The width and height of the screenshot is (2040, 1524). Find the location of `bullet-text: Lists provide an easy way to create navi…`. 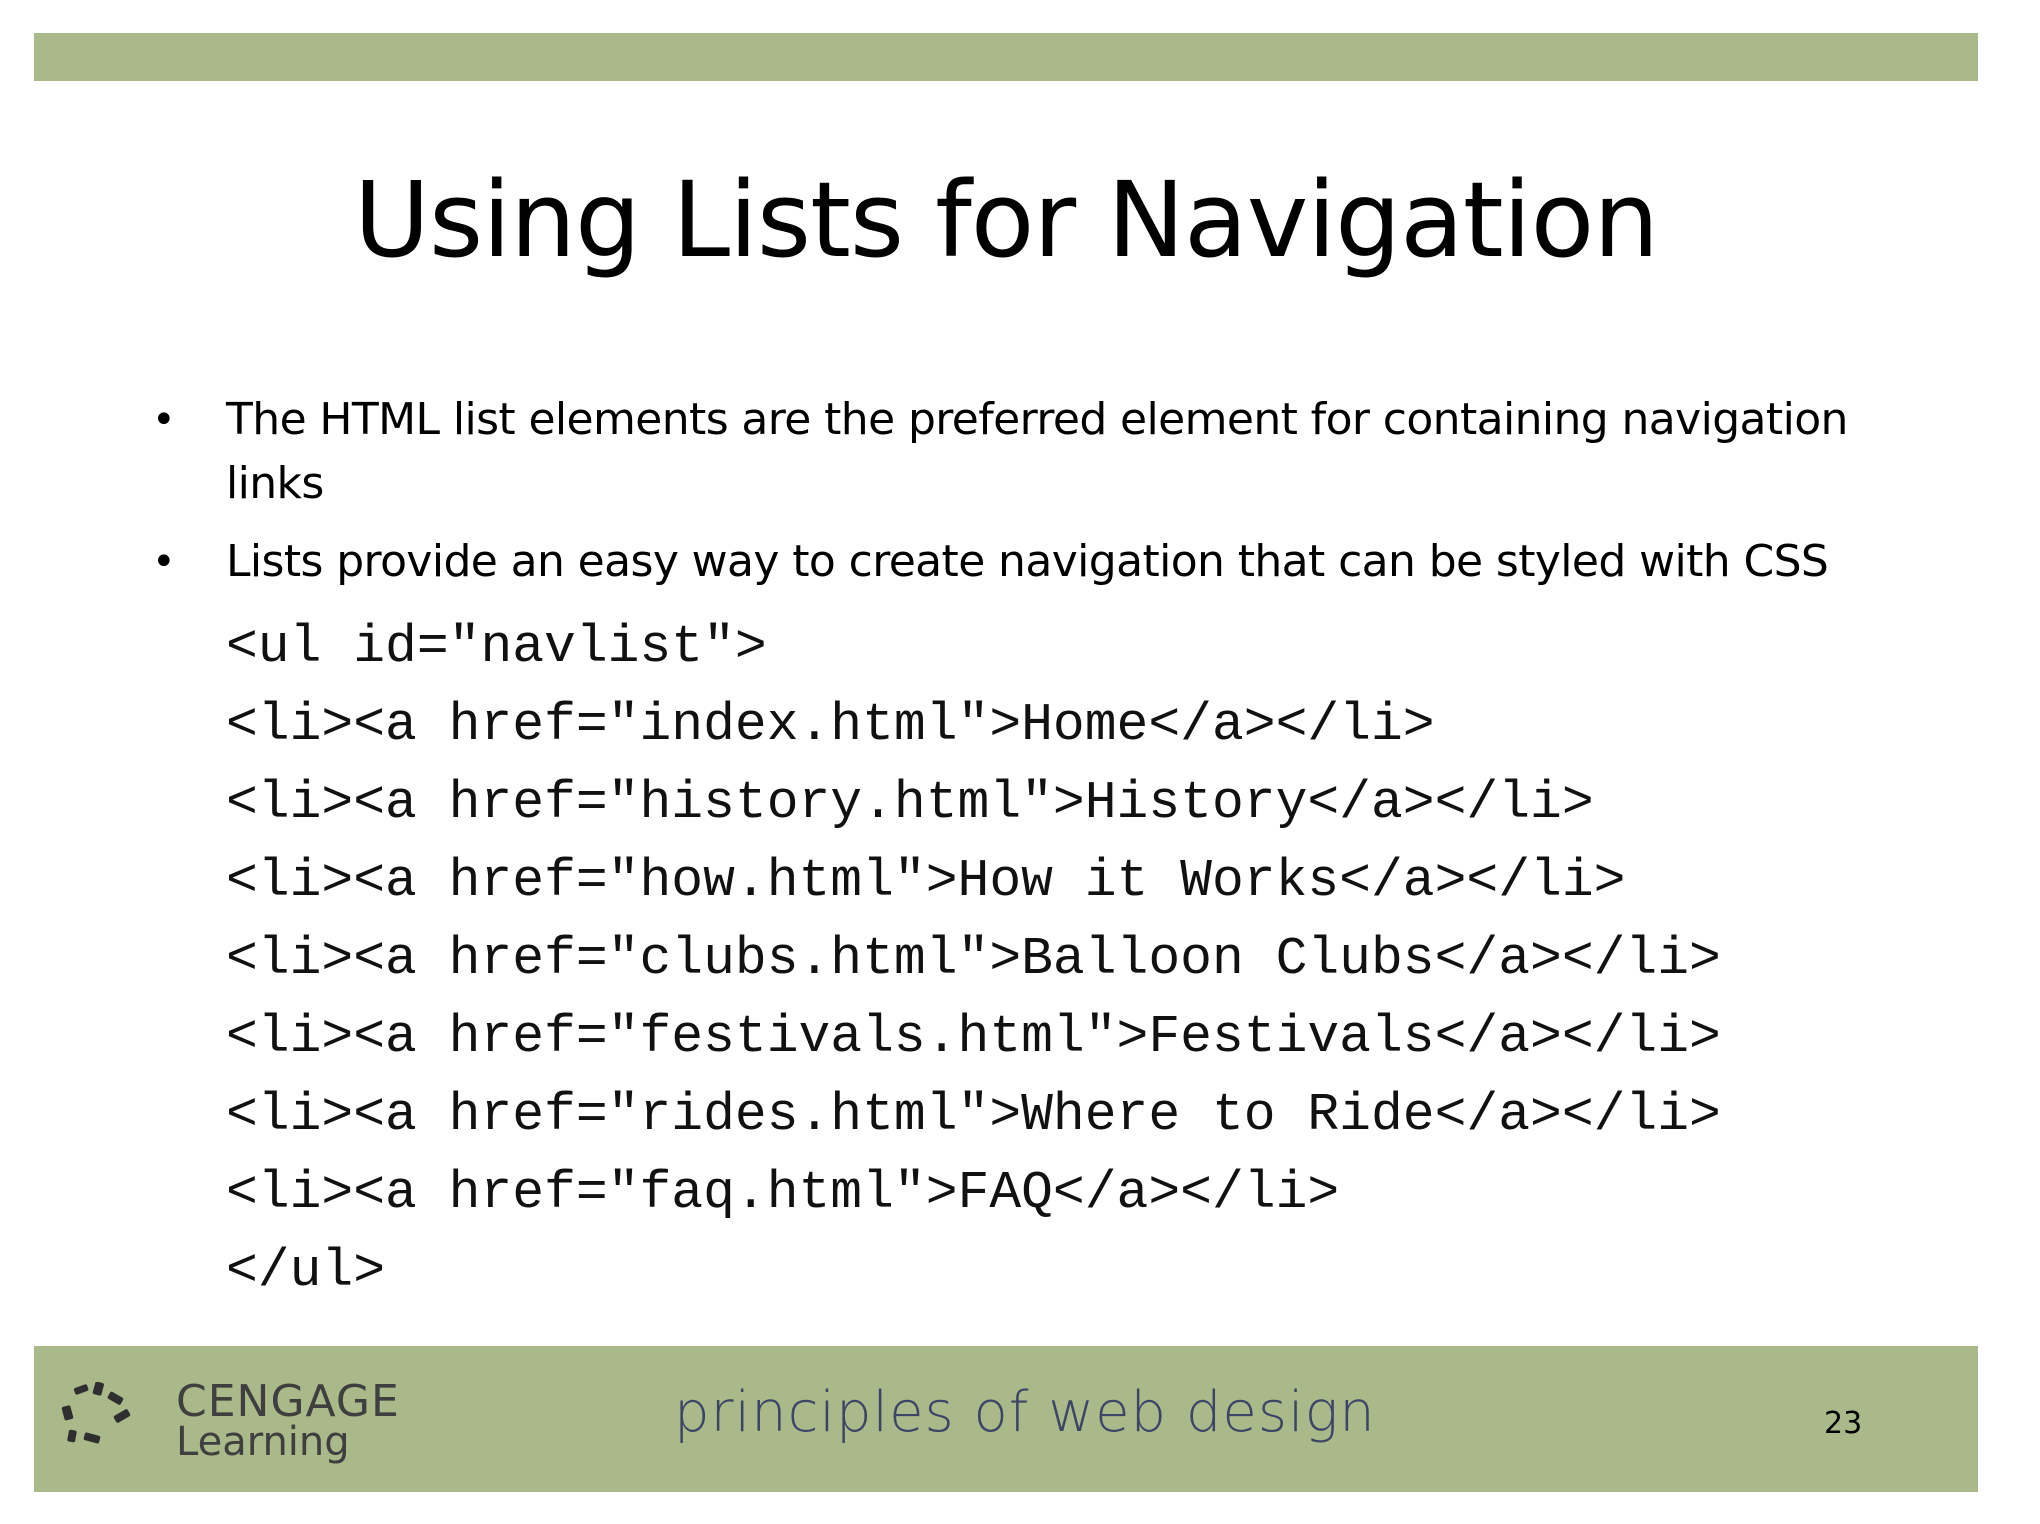

bullet-text: Lists provide an easy way to create navi… is located at coordinates (1027, 561).